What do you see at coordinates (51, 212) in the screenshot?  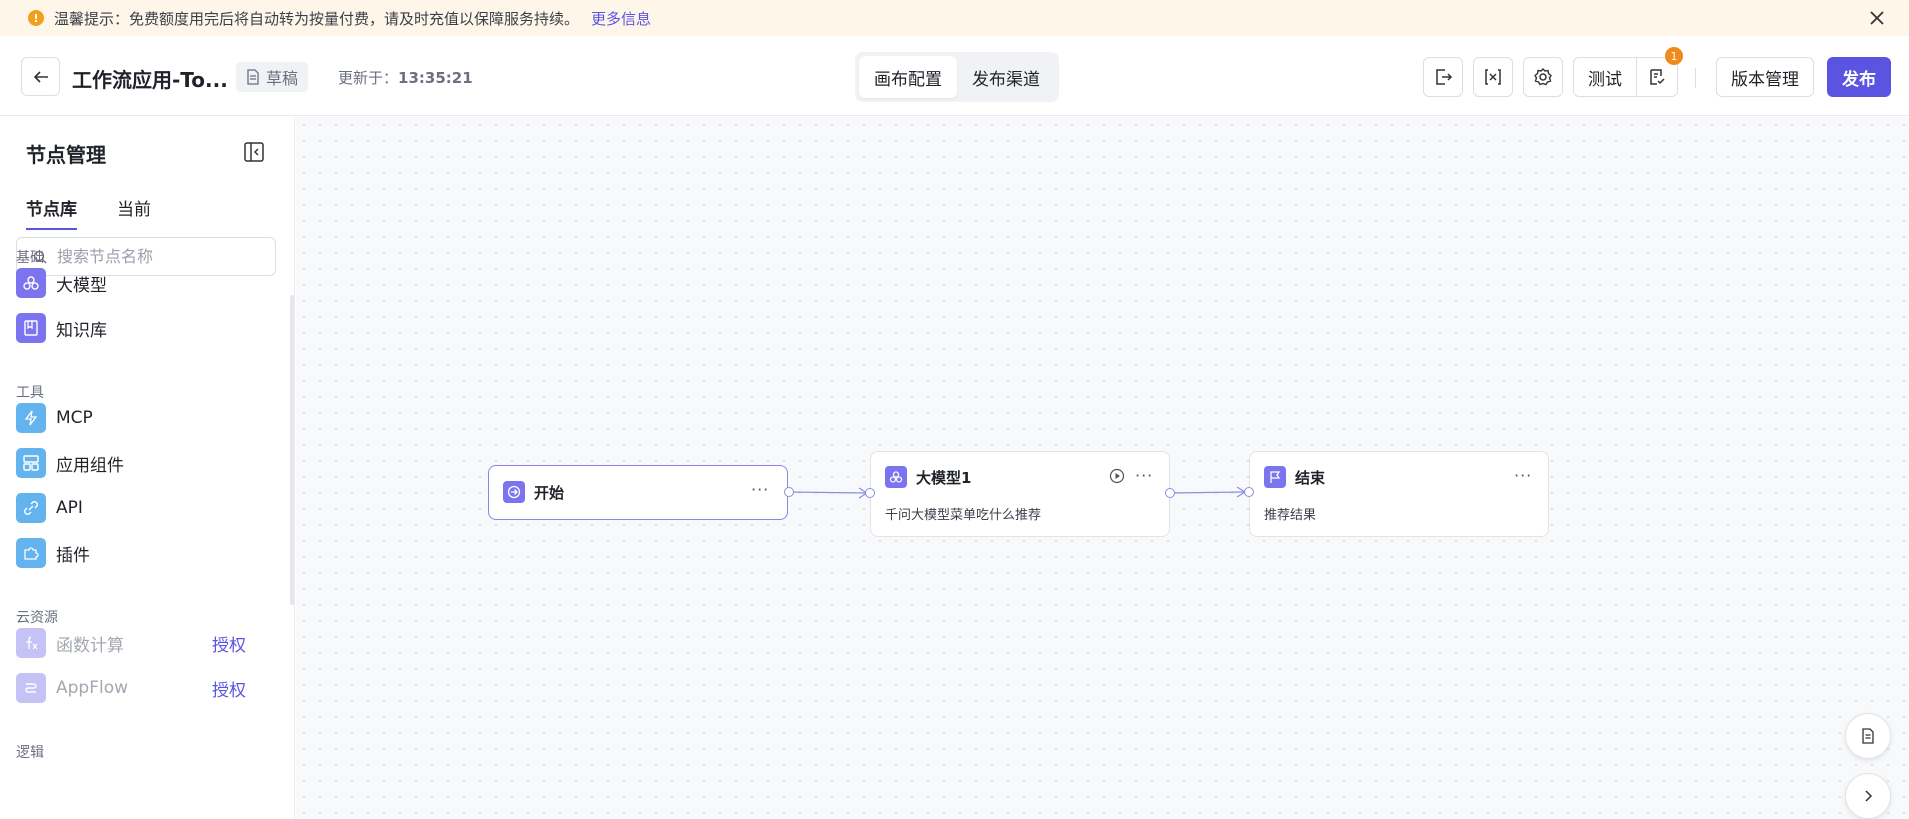 I see `tab-node-library: 节点库` at bounding box center [51, 212].